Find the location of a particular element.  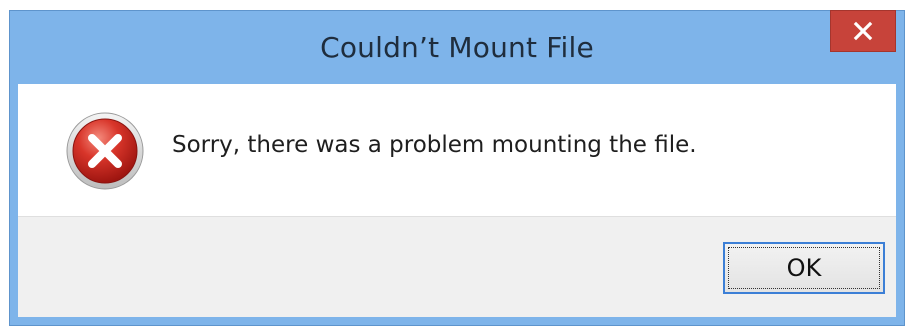

dialog-title: Couldn’t Mount File is located at coordinates (457, 47).